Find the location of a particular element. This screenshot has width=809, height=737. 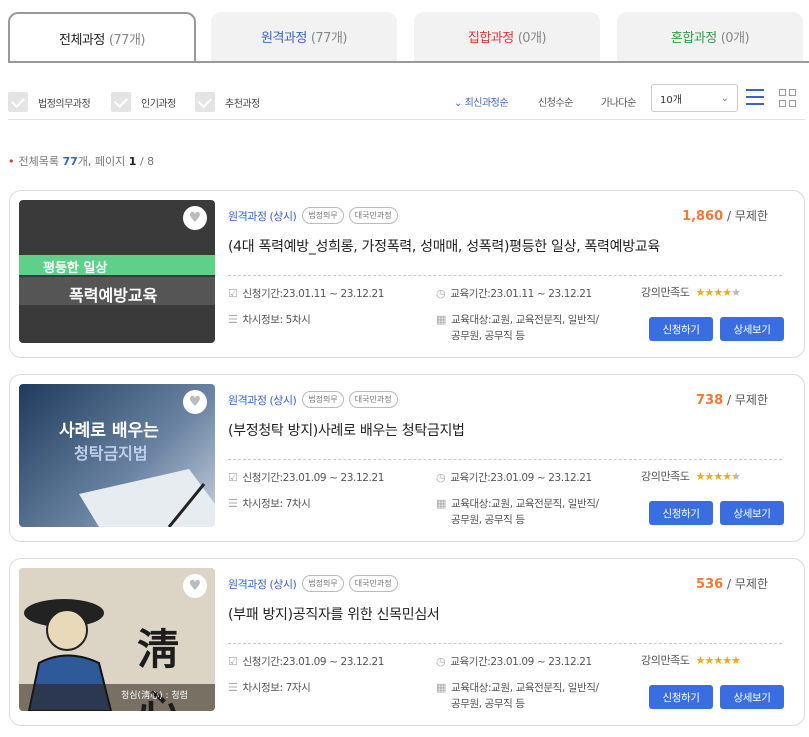

list-summary: • 전체목록 77개, 페이지 1 / 8 is located at coordinates (81, 161).